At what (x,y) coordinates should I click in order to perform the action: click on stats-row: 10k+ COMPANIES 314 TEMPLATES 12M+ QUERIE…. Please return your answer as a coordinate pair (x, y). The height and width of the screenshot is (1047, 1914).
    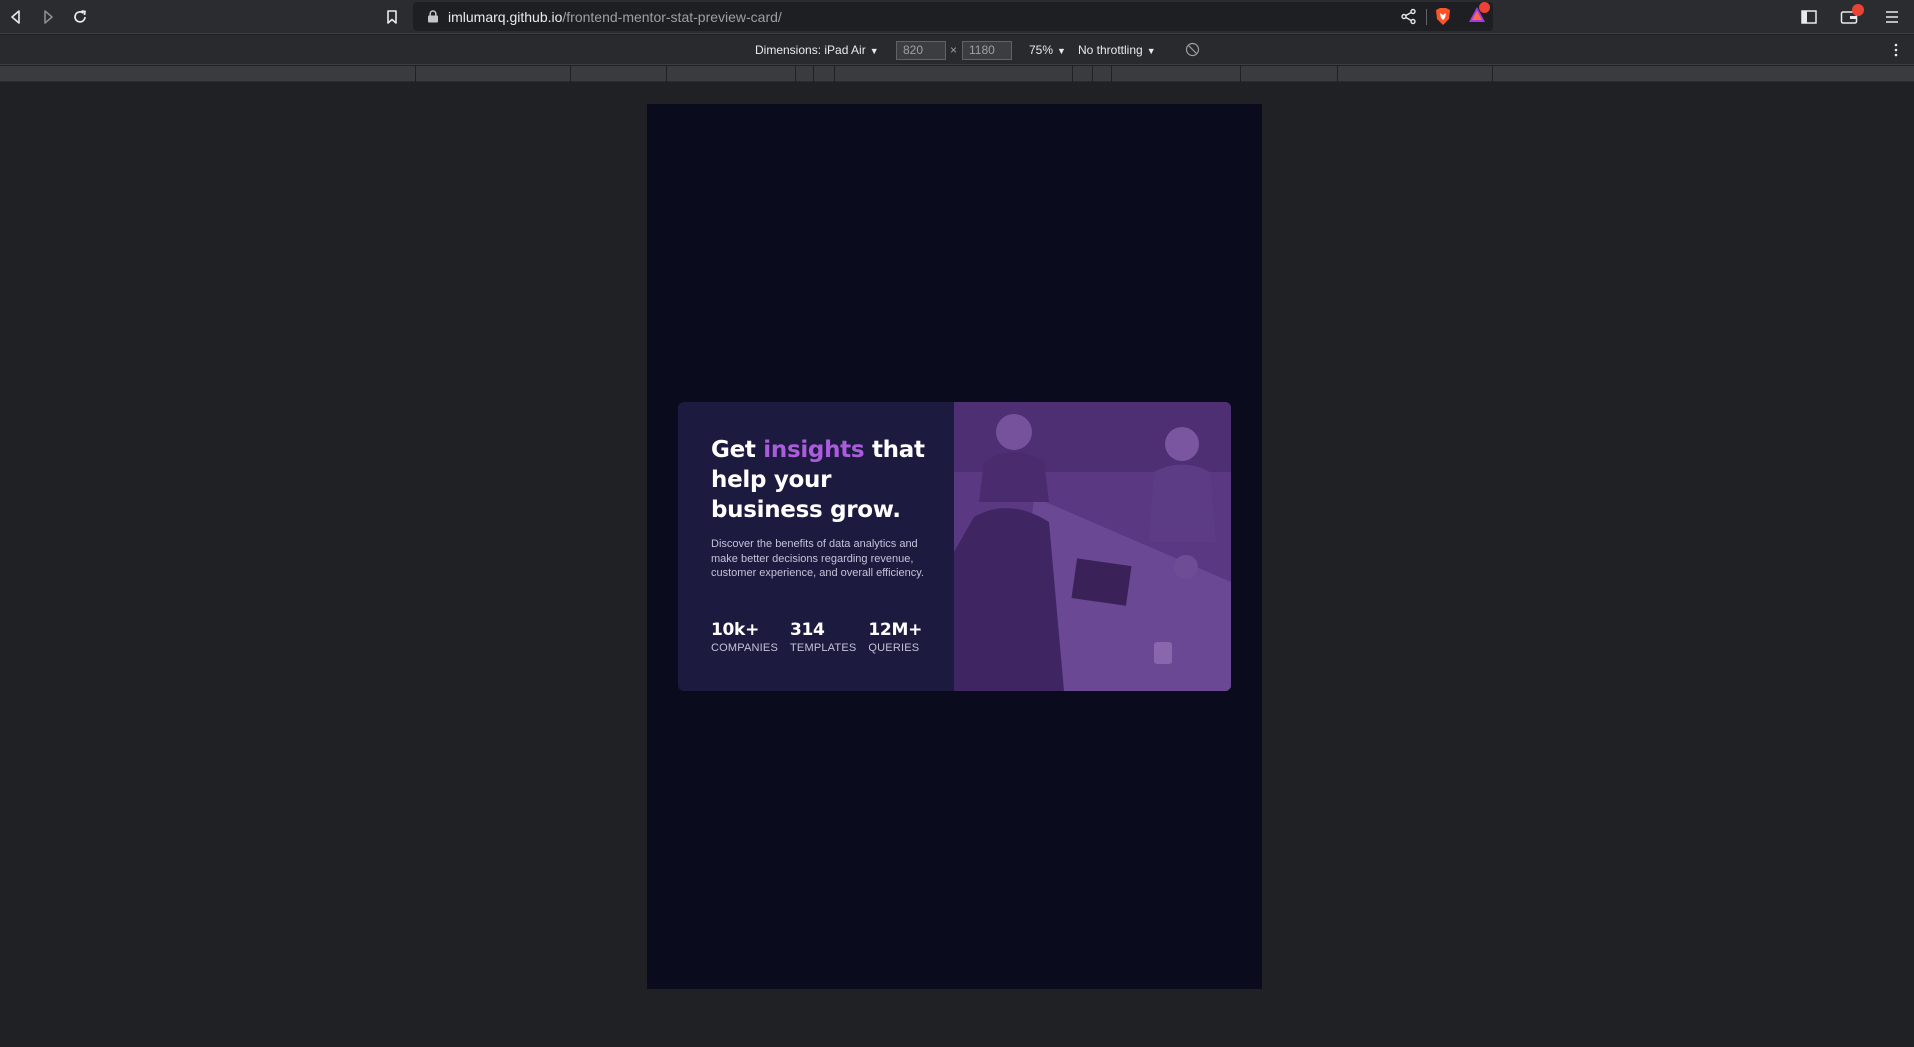
    Looking at the image, I should click on (822, 637).